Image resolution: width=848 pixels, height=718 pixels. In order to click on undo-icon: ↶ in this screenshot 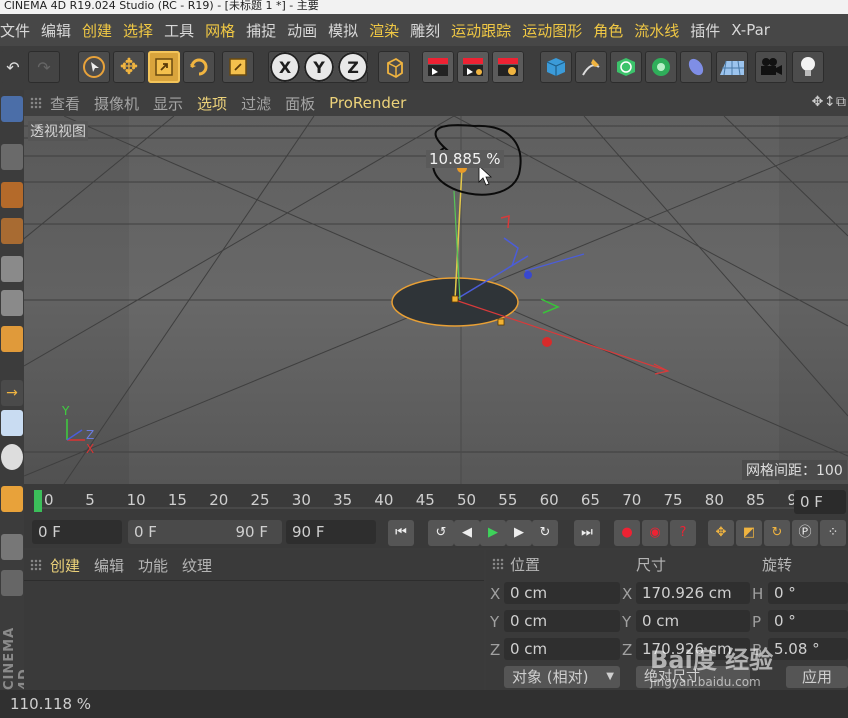, I will do `click(13, 67)`.